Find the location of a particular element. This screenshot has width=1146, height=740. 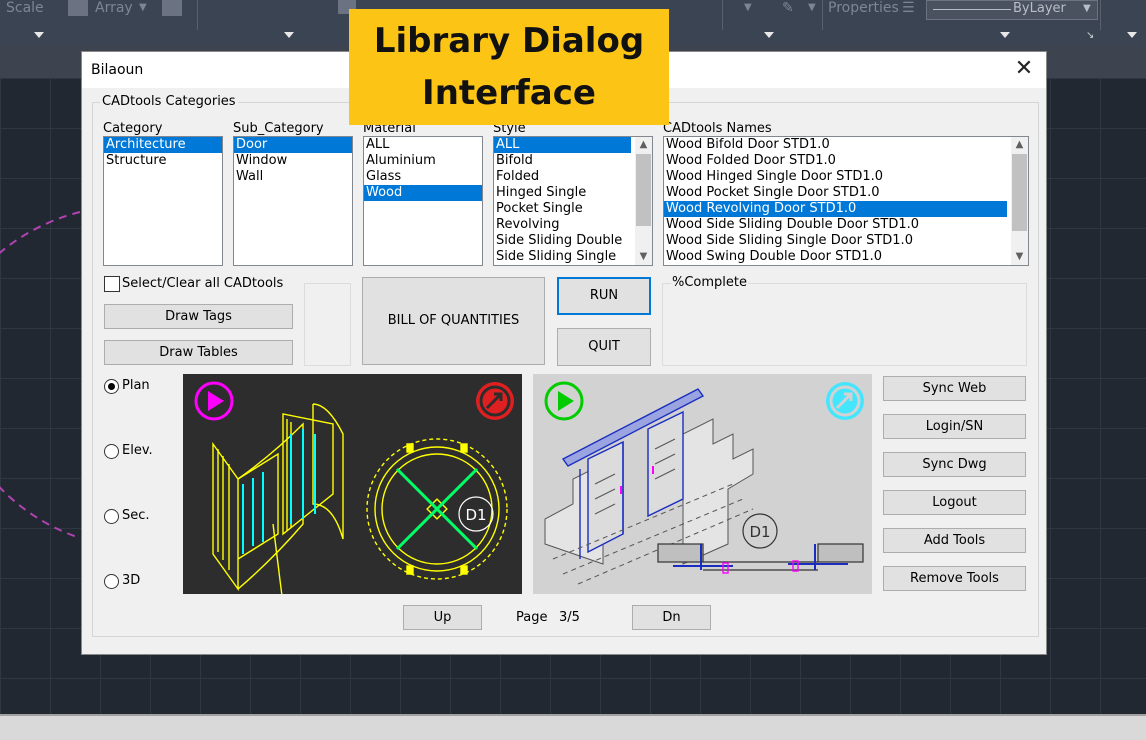

list-item: Wood Pocket Single Door STD1.0 is located at coordinates (835, 193).